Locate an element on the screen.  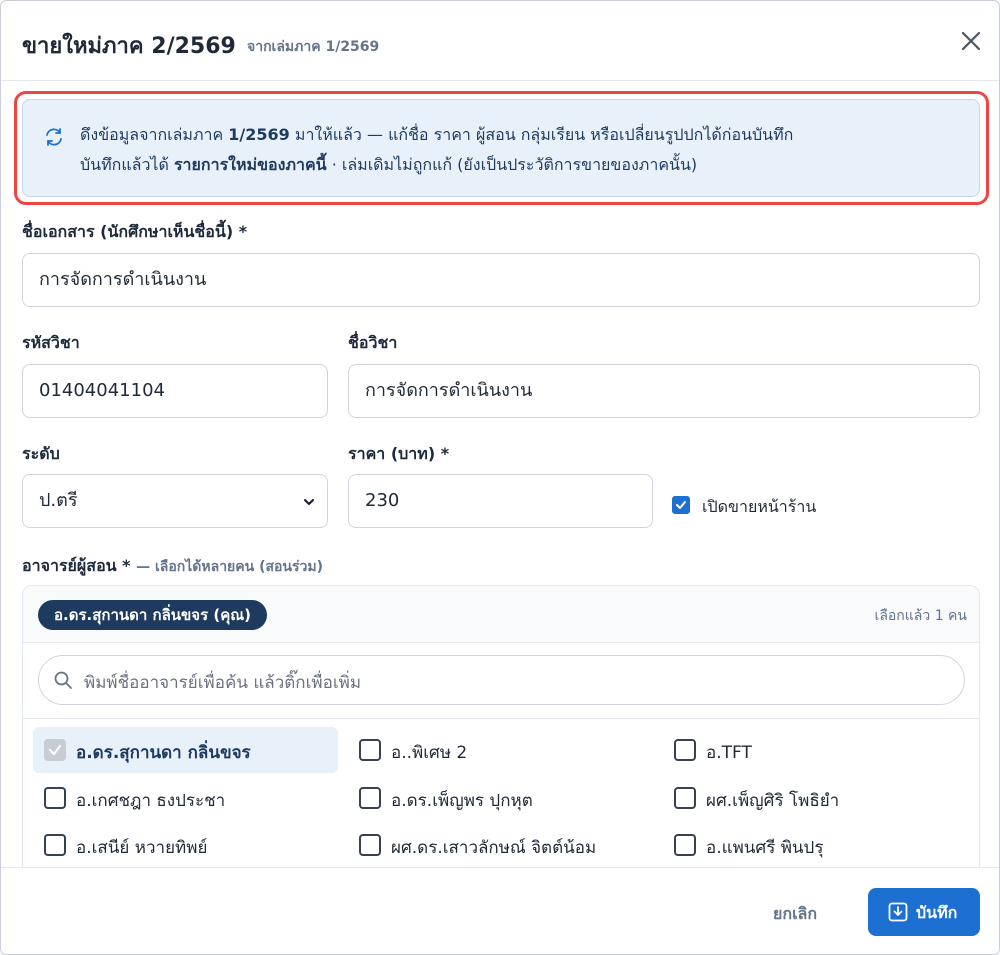
level-label: ระดับ is located at coordinates (41, 453).